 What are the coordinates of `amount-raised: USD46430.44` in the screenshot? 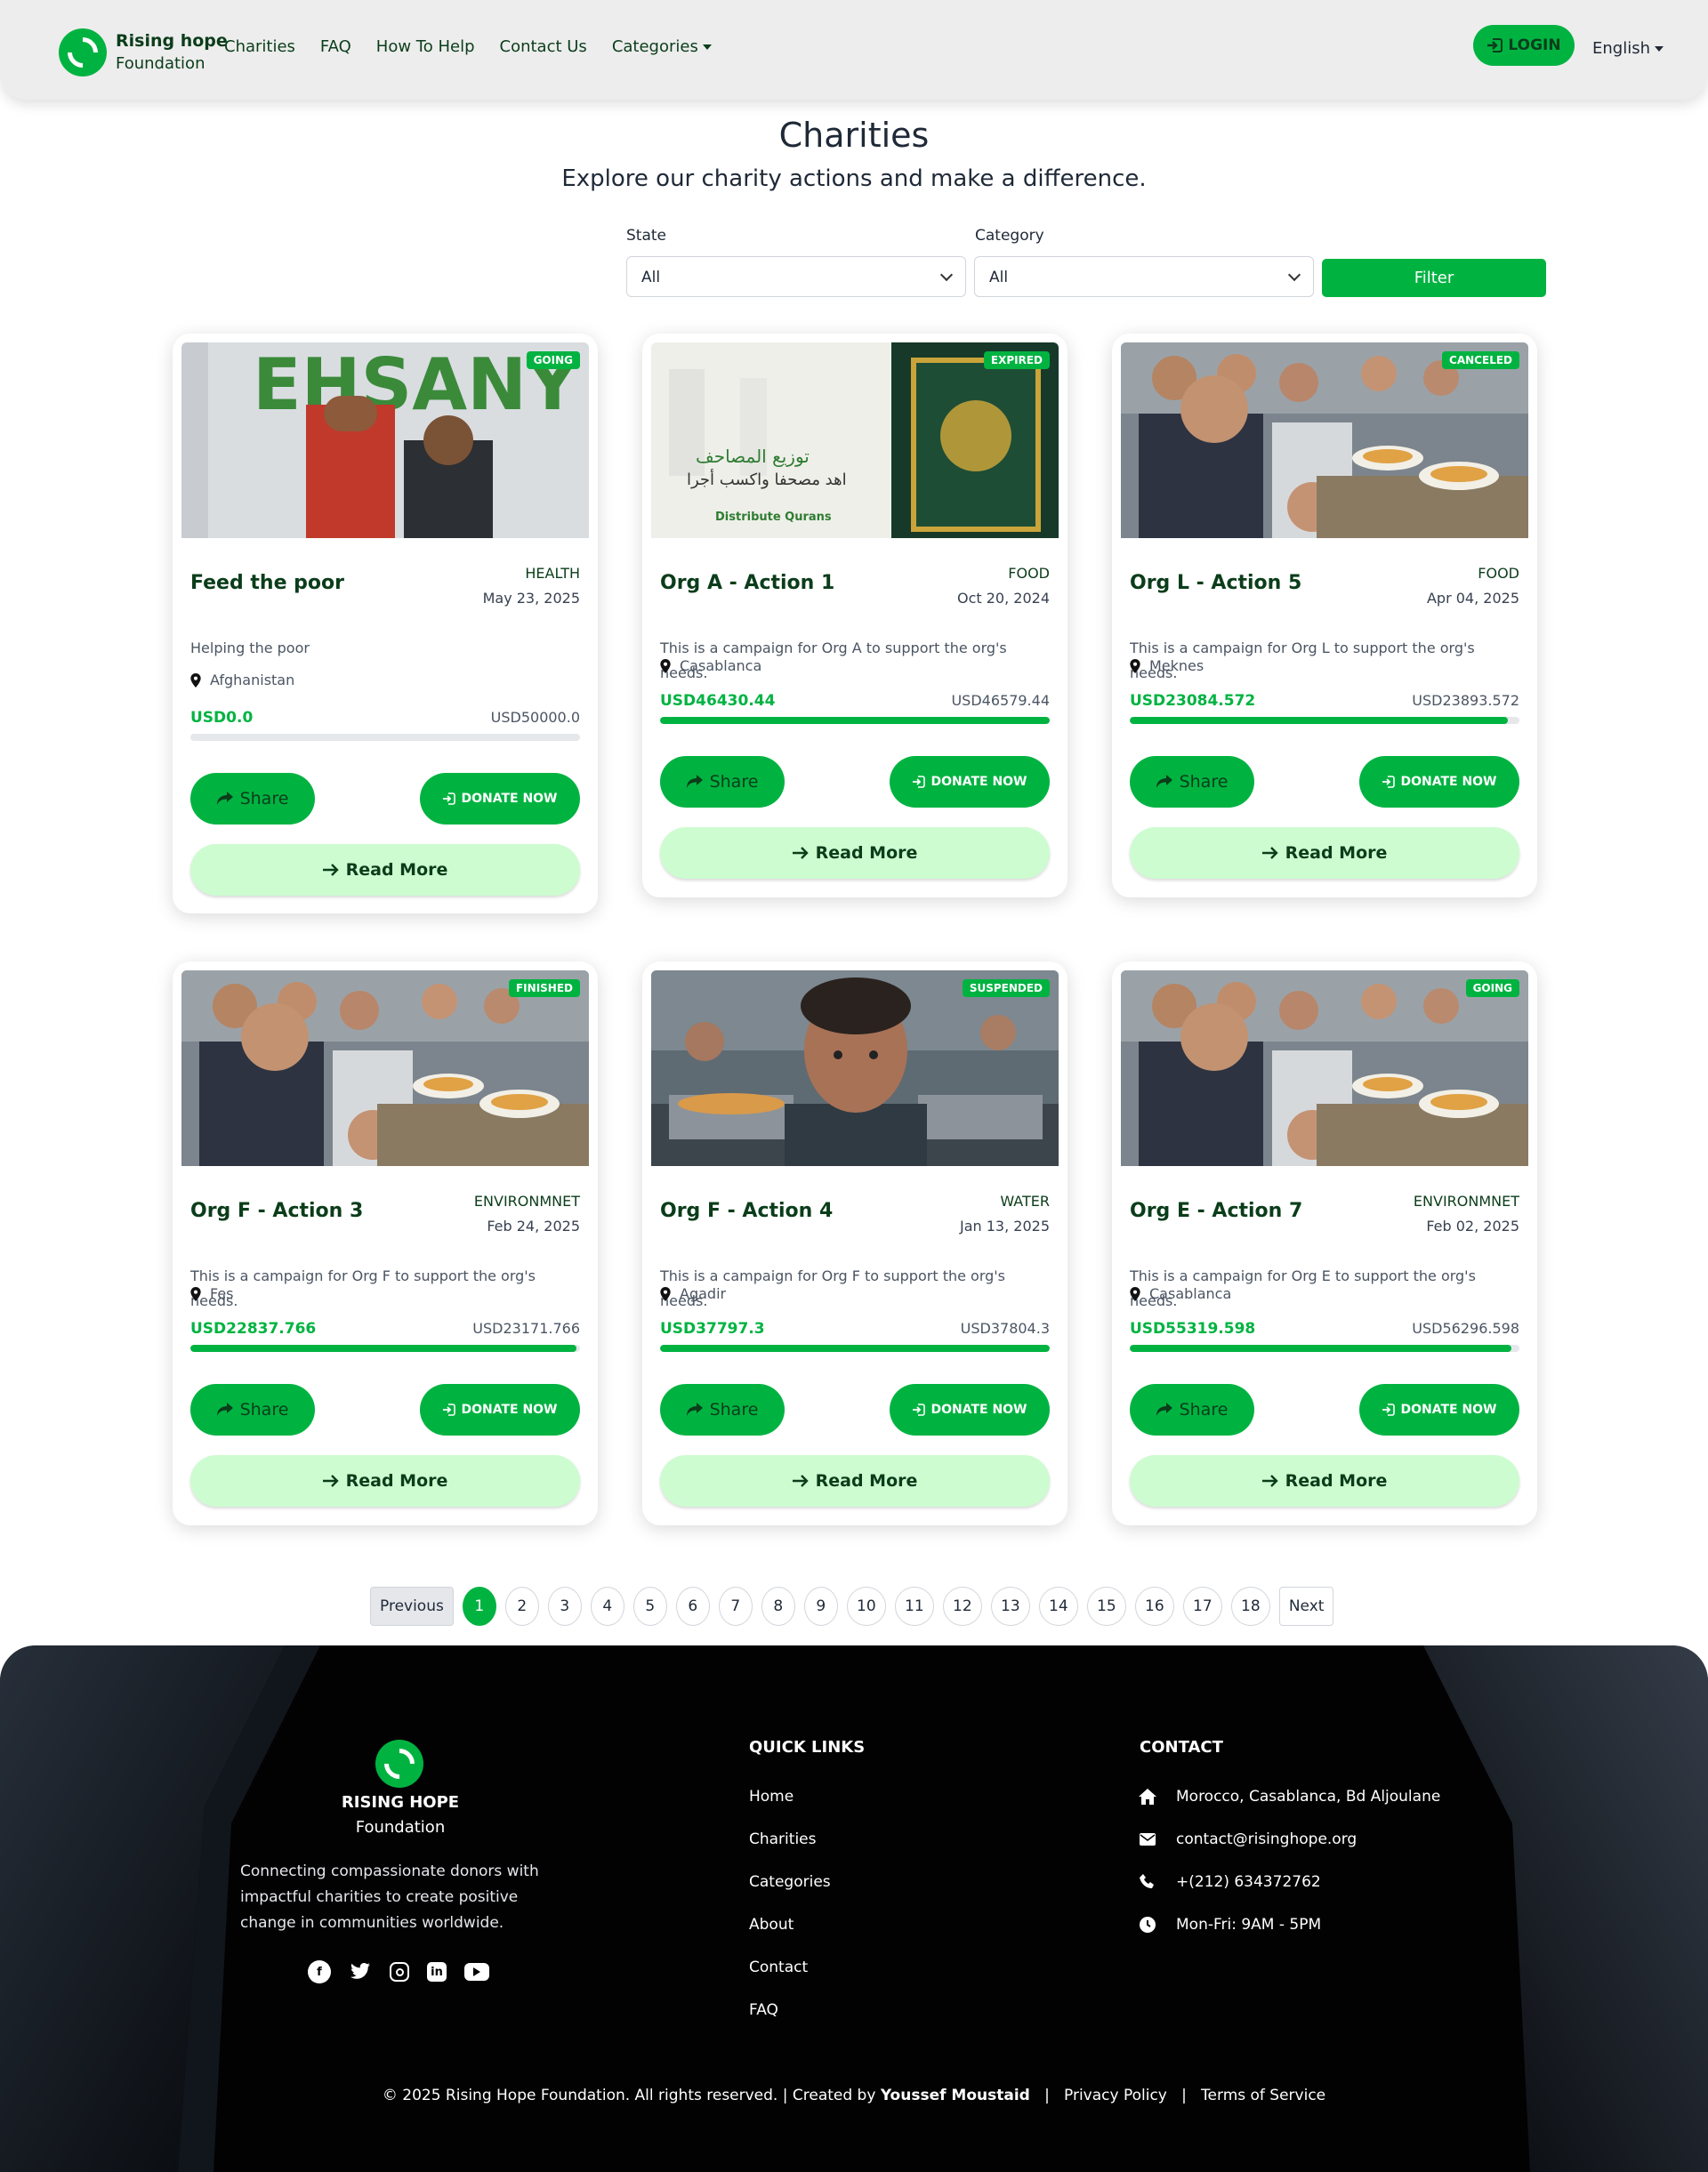 It's located at (718, 701).